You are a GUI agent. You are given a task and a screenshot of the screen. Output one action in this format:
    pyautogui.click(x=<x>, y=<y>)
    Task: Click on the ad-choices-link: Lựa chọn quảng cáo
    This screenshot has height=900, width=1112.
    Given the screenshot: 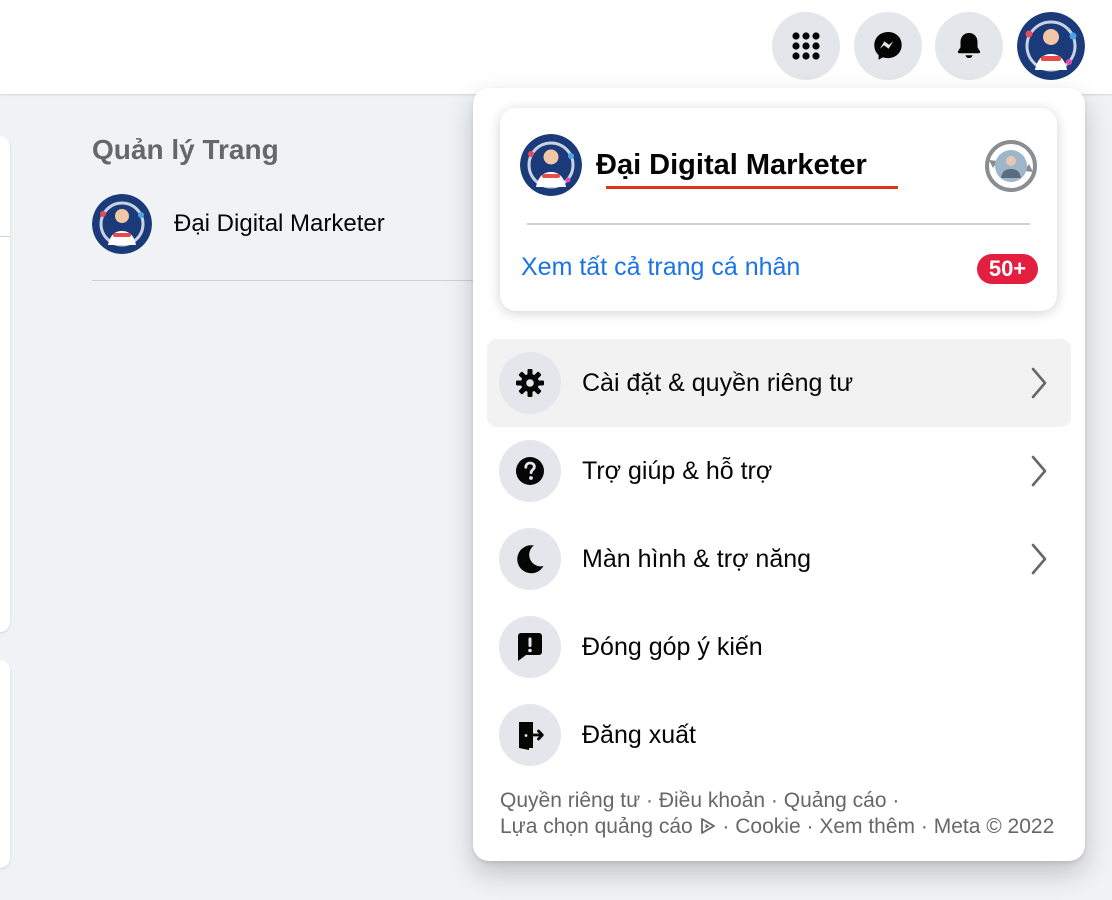 What is the action you would take?
    pyautogui.click(x=608, y=826)
    